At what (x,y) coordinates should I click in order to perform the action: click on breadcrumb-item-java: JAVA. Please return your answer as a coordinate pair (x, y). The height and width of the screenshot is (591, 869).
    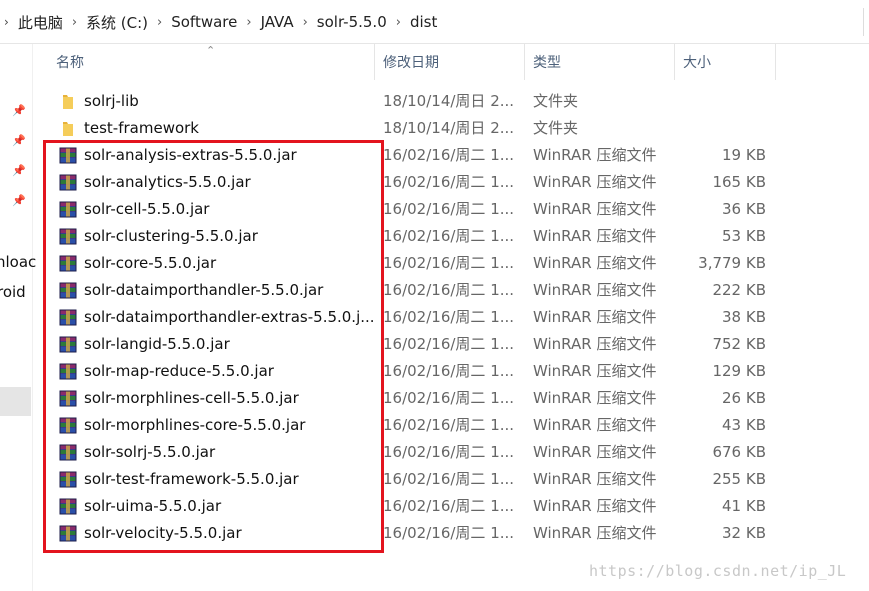
    Looking at the image, I should click on (277, 22).